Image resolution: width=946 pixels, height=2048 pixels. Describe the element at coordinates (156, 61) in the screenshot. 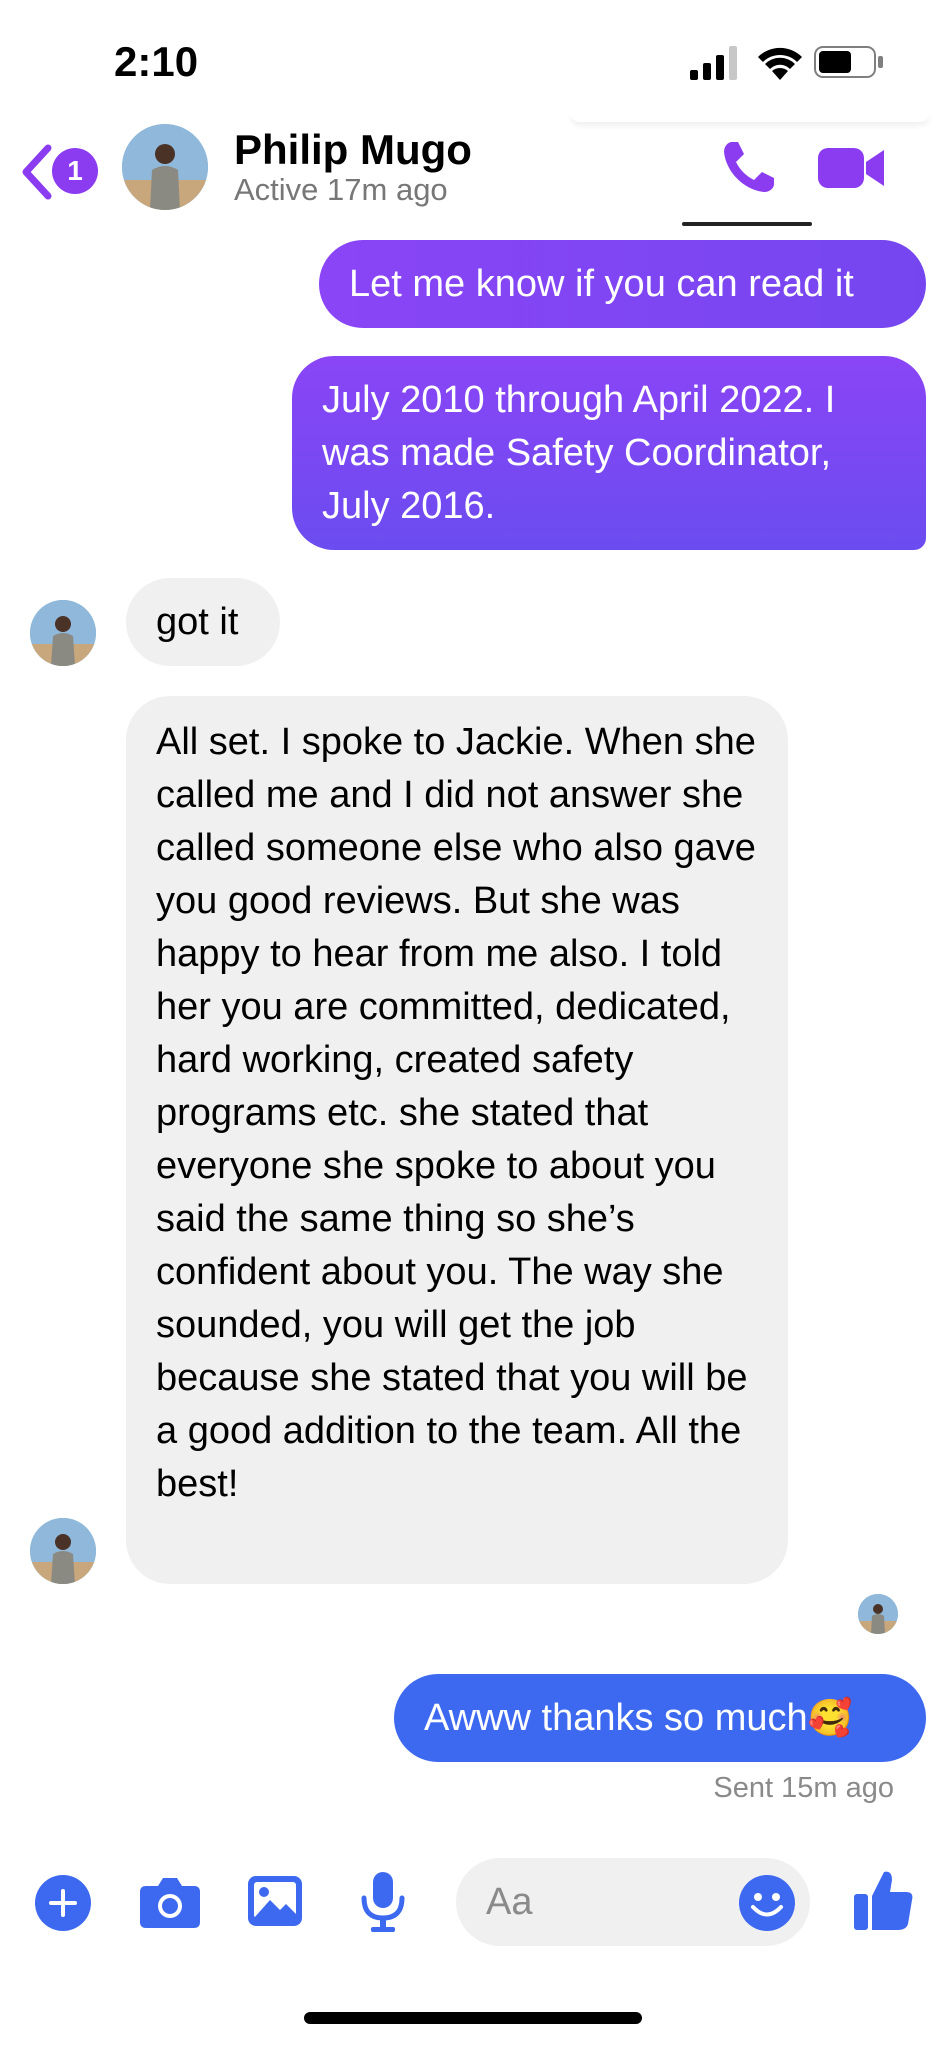

I see `status-time: 2:10` at that location.